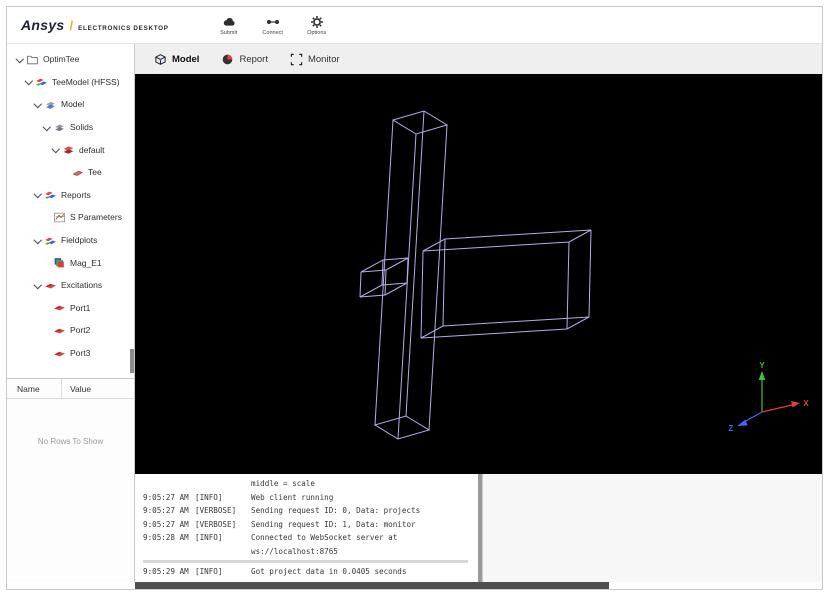 The height and width of the screenshot is (596, 829). What do you see at coordinates (652, 528) in the screenshot?
I see `console-side-panel` at bounding box center [652, 528].